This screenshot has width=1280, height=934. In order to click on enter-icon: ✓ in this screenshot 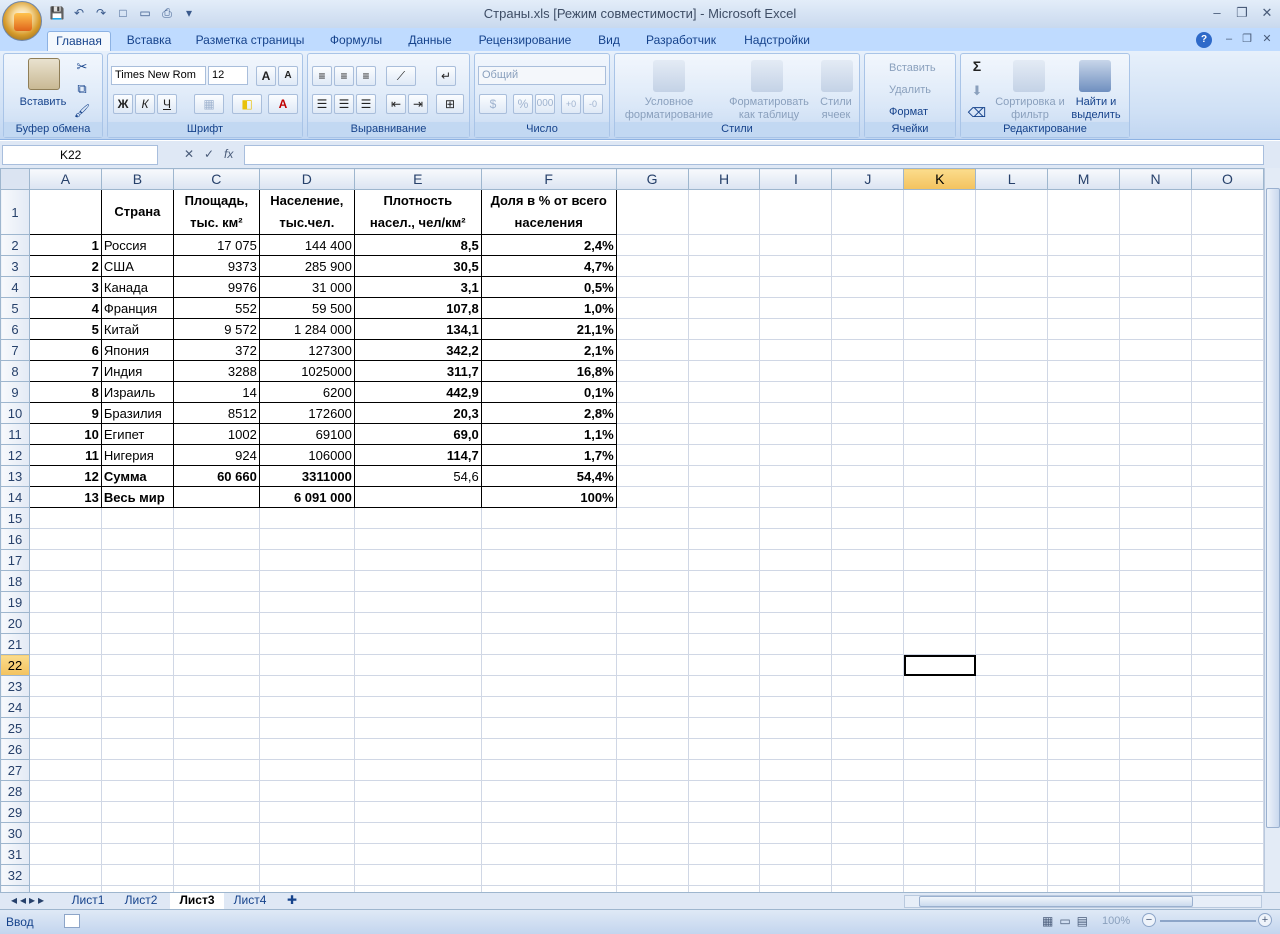, I will do `click(209, 154)`.